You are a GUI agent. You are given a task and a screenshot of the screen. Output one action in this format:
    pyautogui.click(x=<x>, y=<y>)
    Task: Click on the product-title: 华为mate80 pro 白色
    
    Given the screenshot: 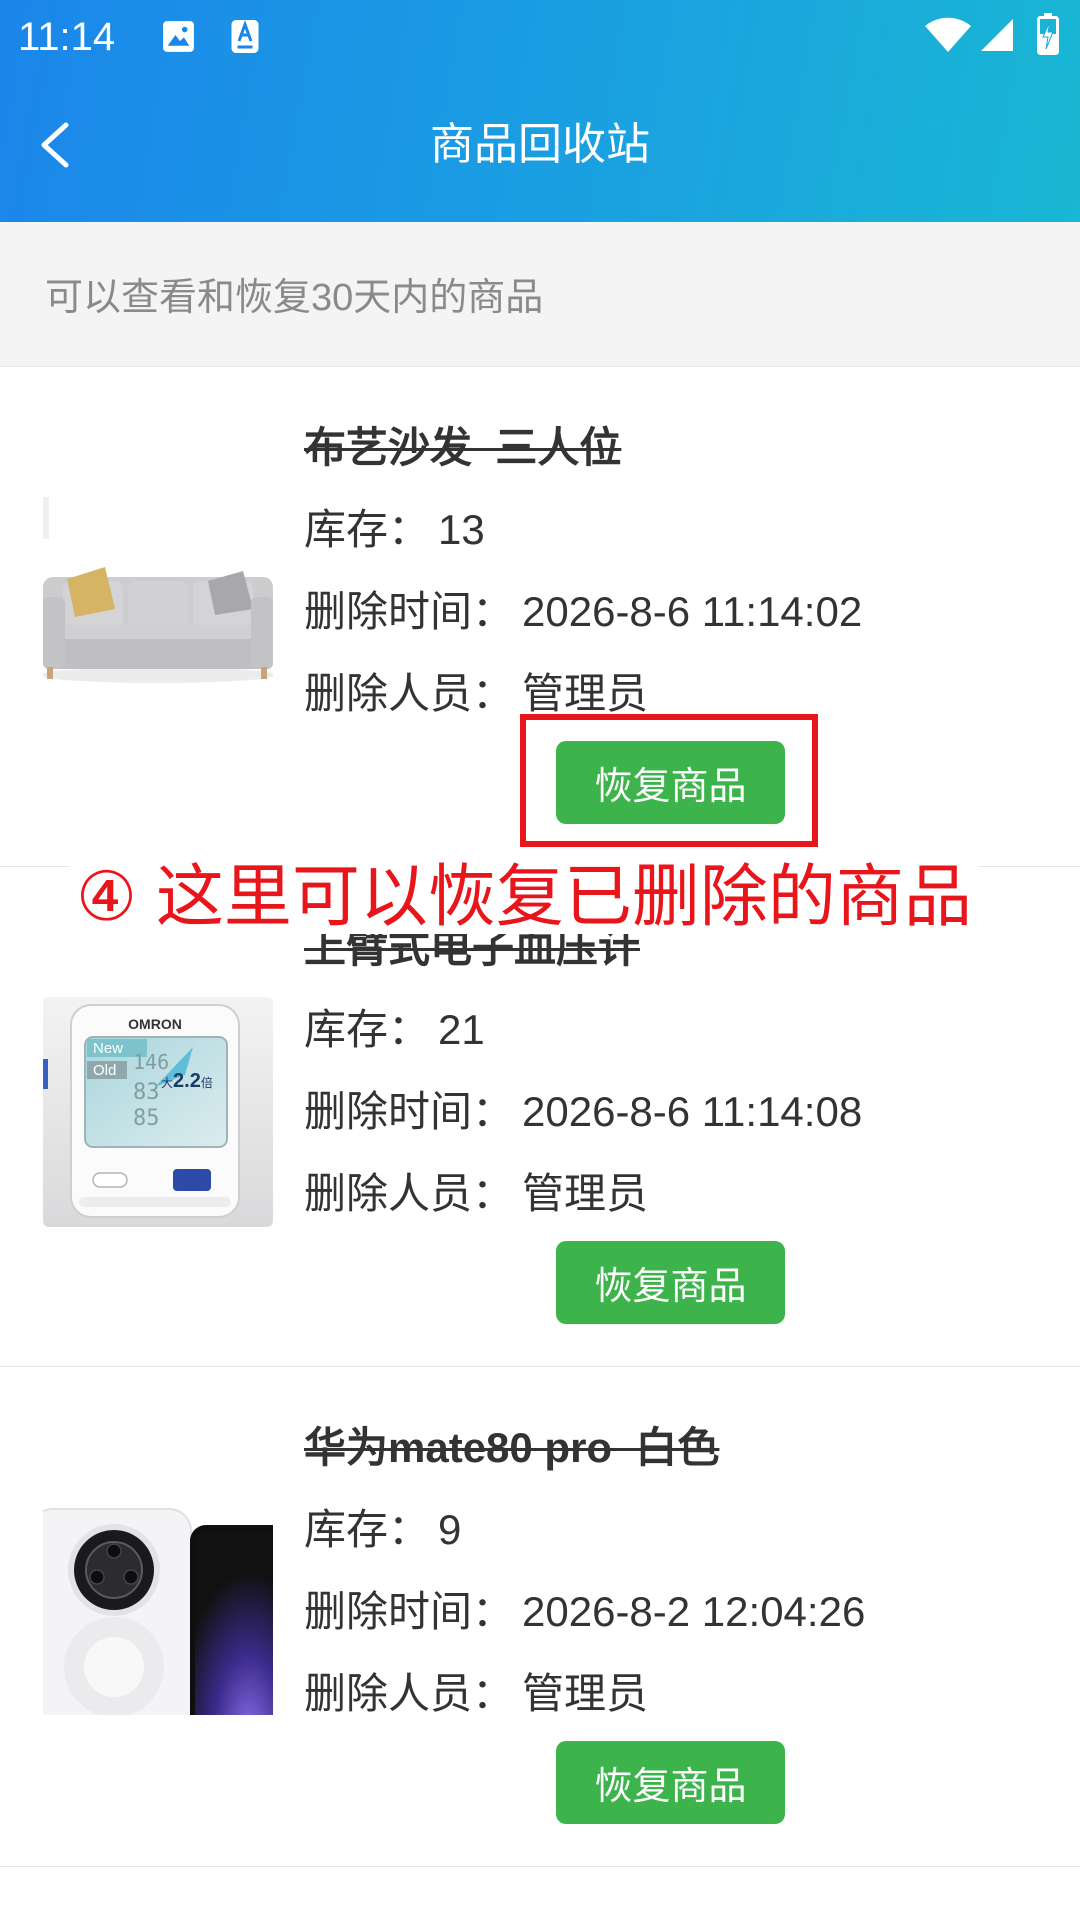 What is the action you would take?
    pyautogui.click(x=512, y=1447)
    